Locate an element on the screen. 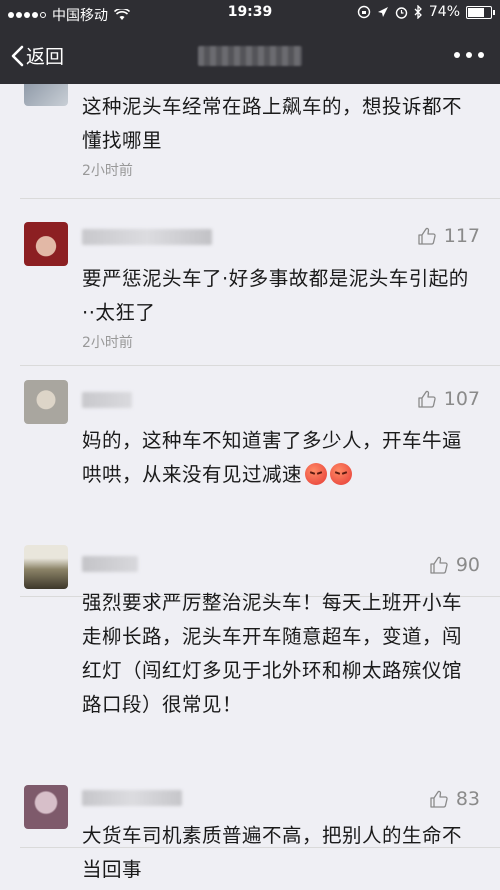 This screenshot has height=890, width=500. like-button: 117 is located at coordinates (449, 236).